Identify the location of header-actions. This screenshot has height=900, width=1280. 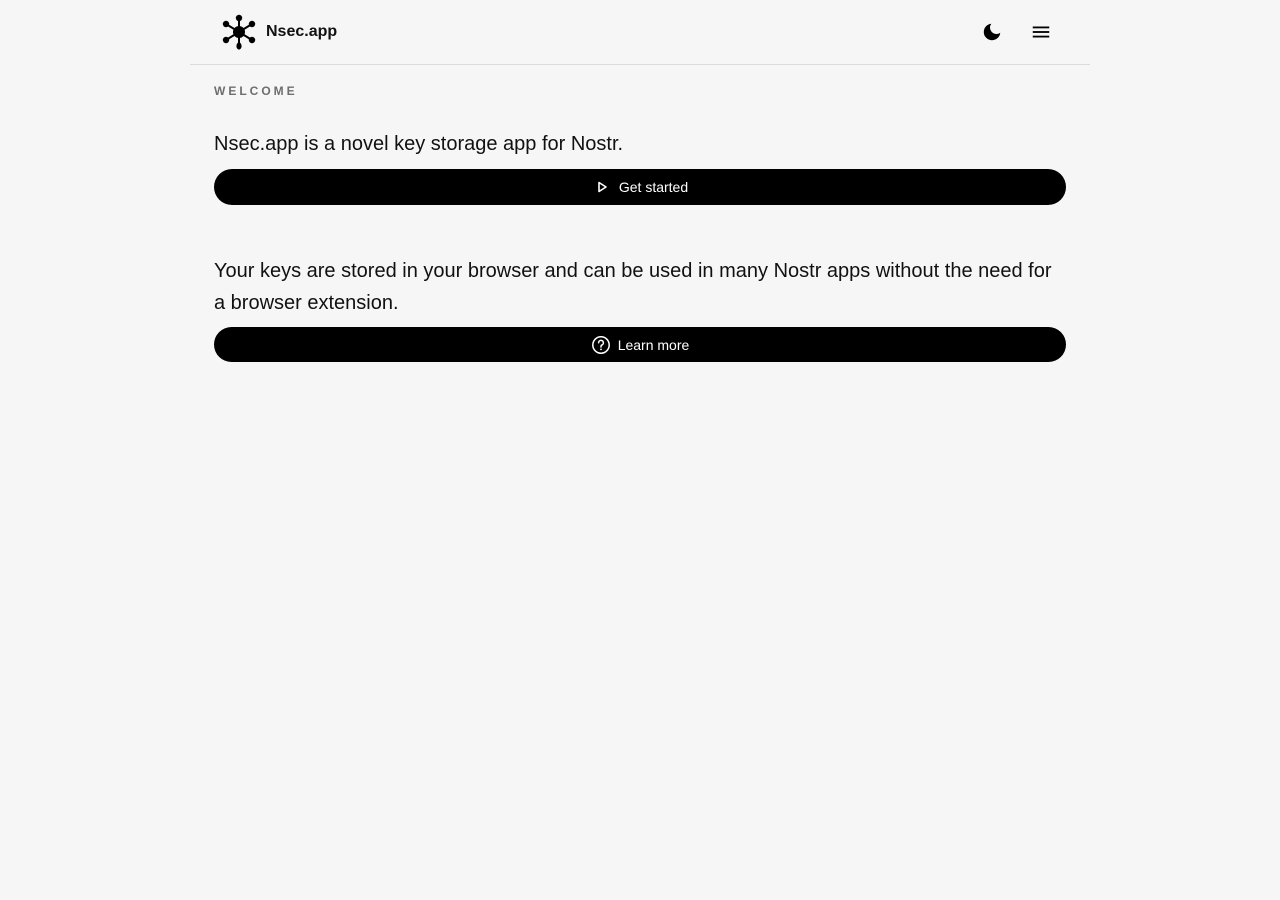
(1016, 32).